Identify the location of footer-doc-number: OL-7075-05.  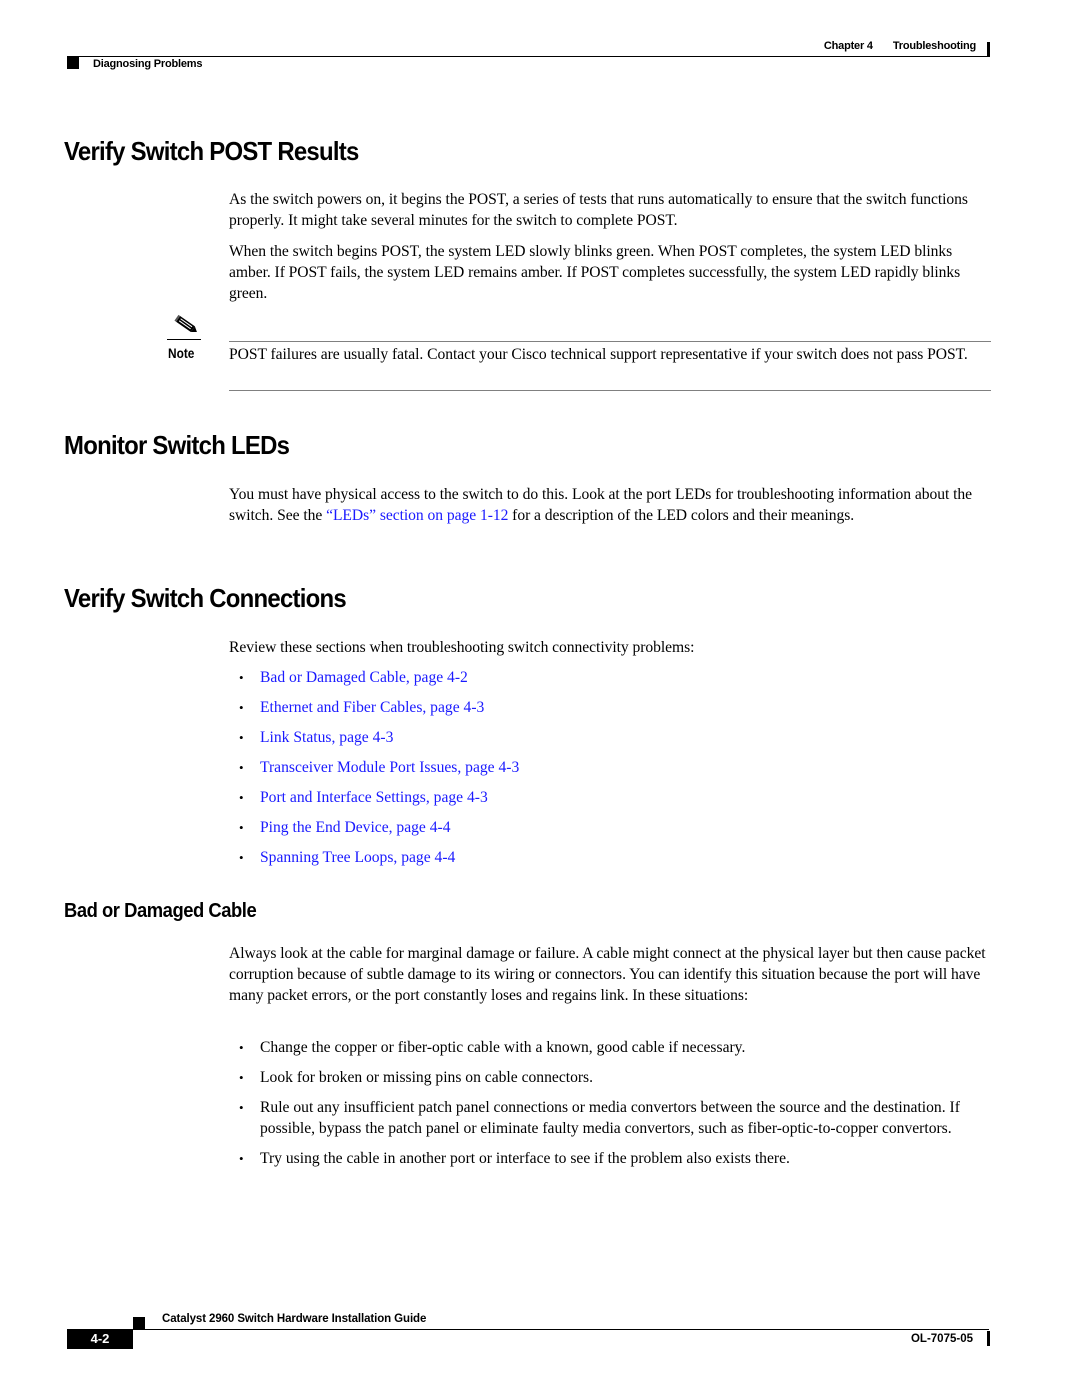
(941, 1339).